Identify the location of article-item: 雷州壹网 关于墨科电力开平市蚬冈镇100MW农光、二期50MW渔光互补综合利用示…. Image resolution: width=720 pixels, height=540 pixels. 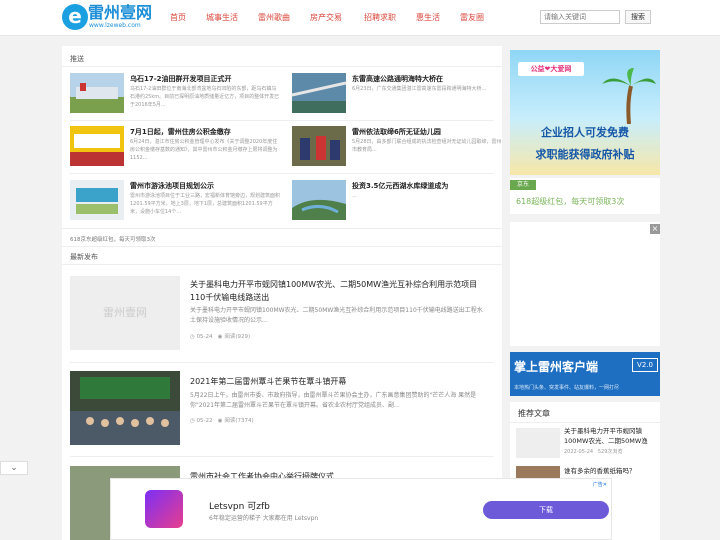
(282, 321).